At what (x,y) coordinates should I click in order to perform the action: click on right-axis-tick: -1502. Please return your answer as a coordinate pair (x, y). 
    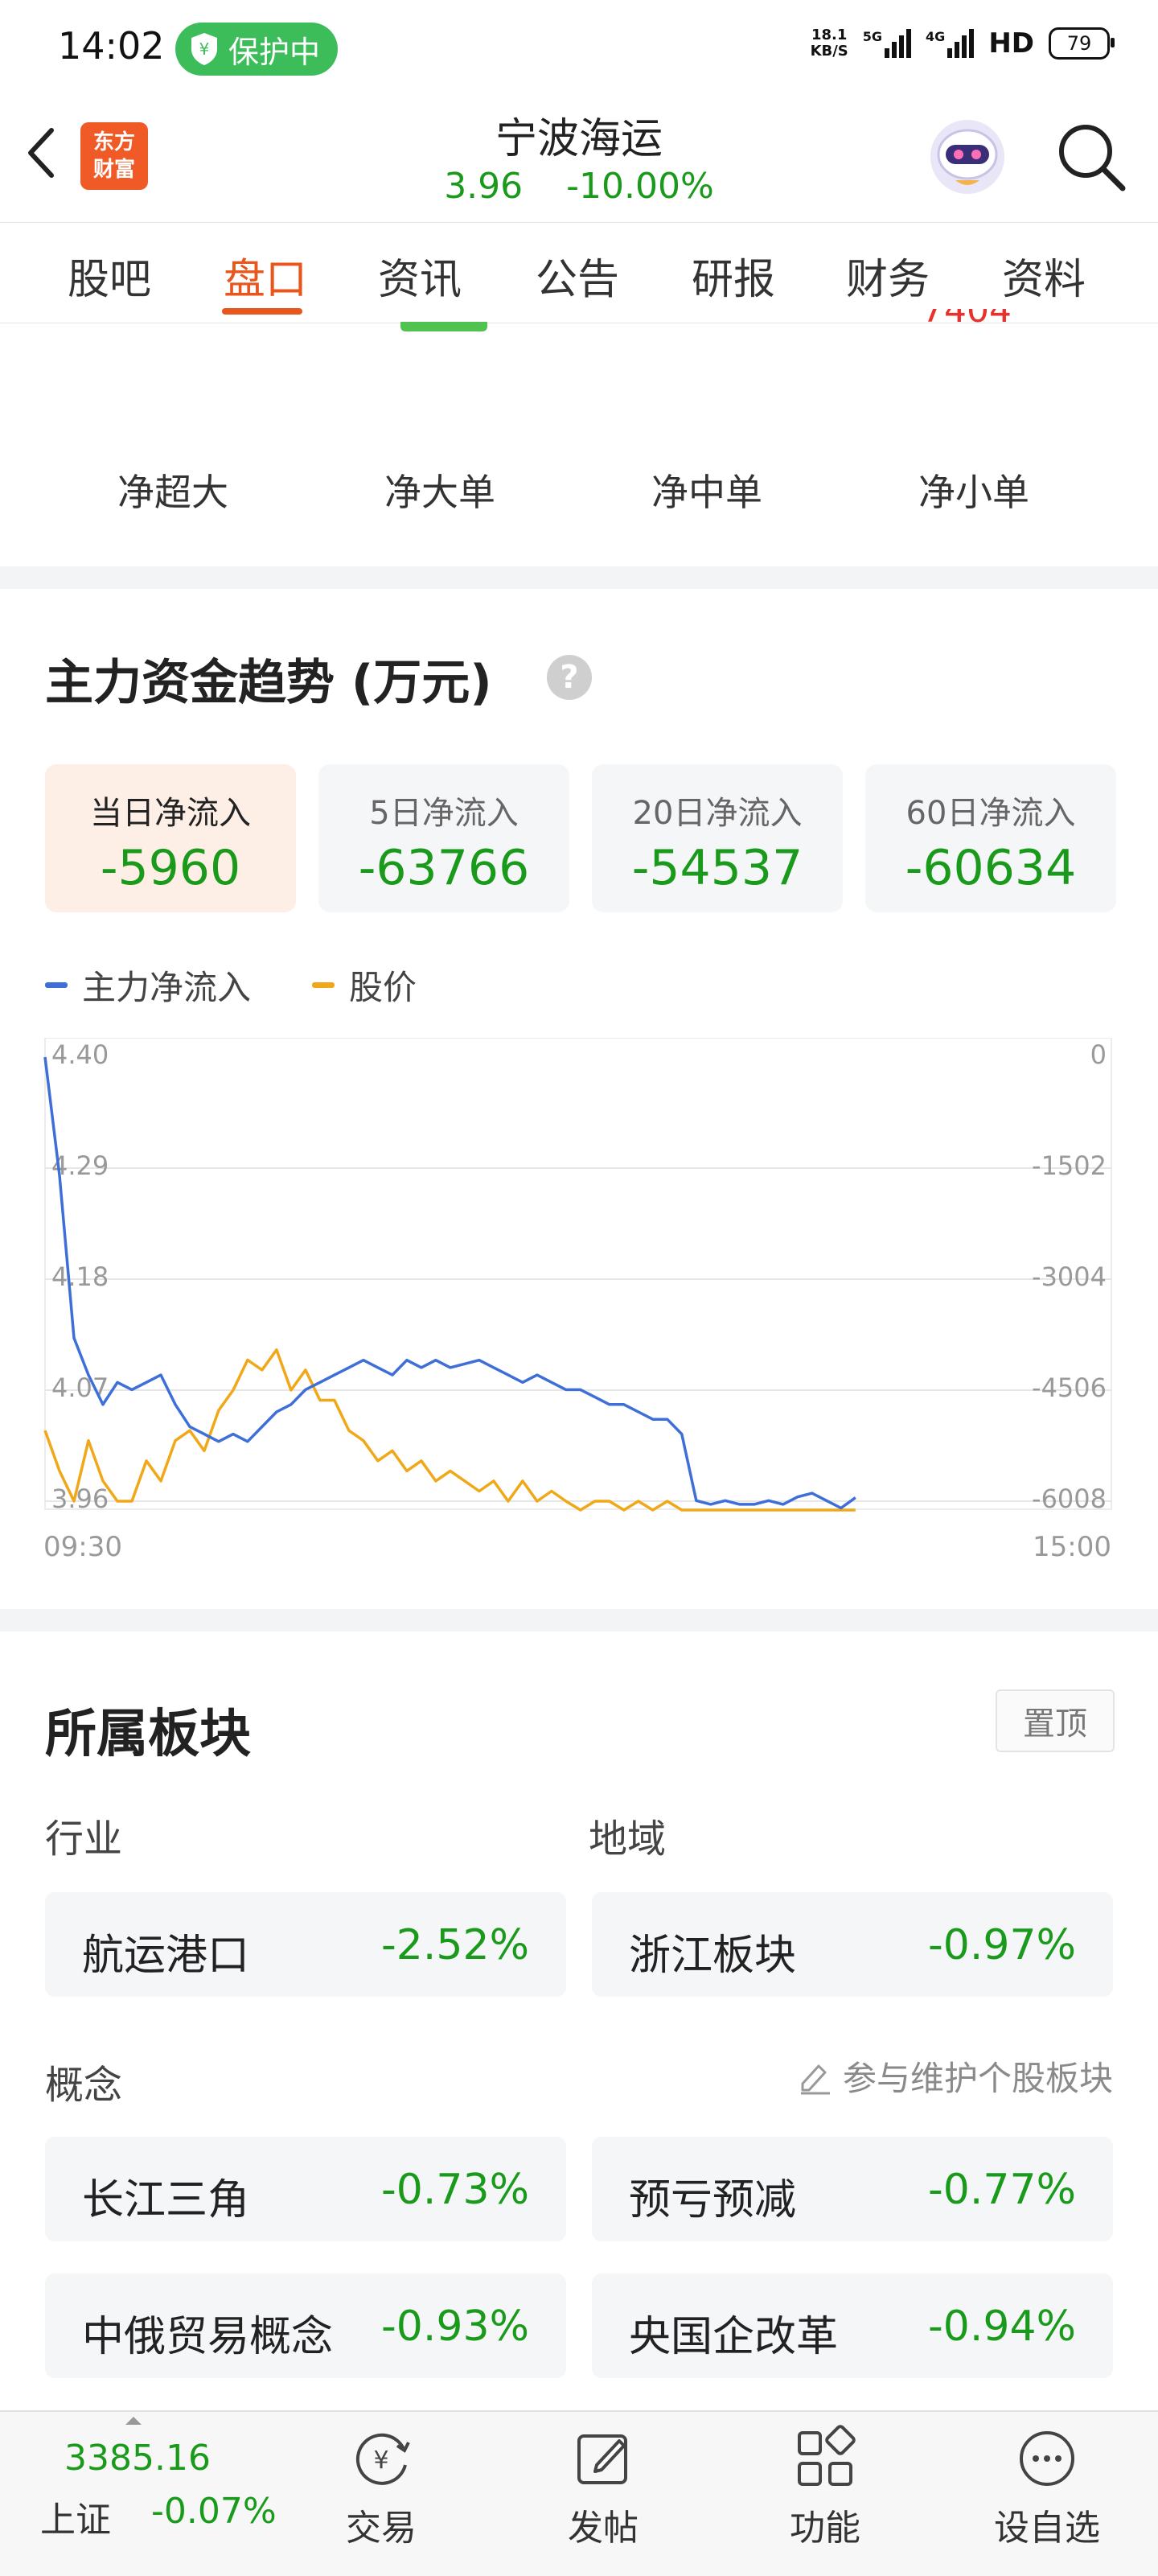
    Looking at the image, I should click on (1069, 1165).